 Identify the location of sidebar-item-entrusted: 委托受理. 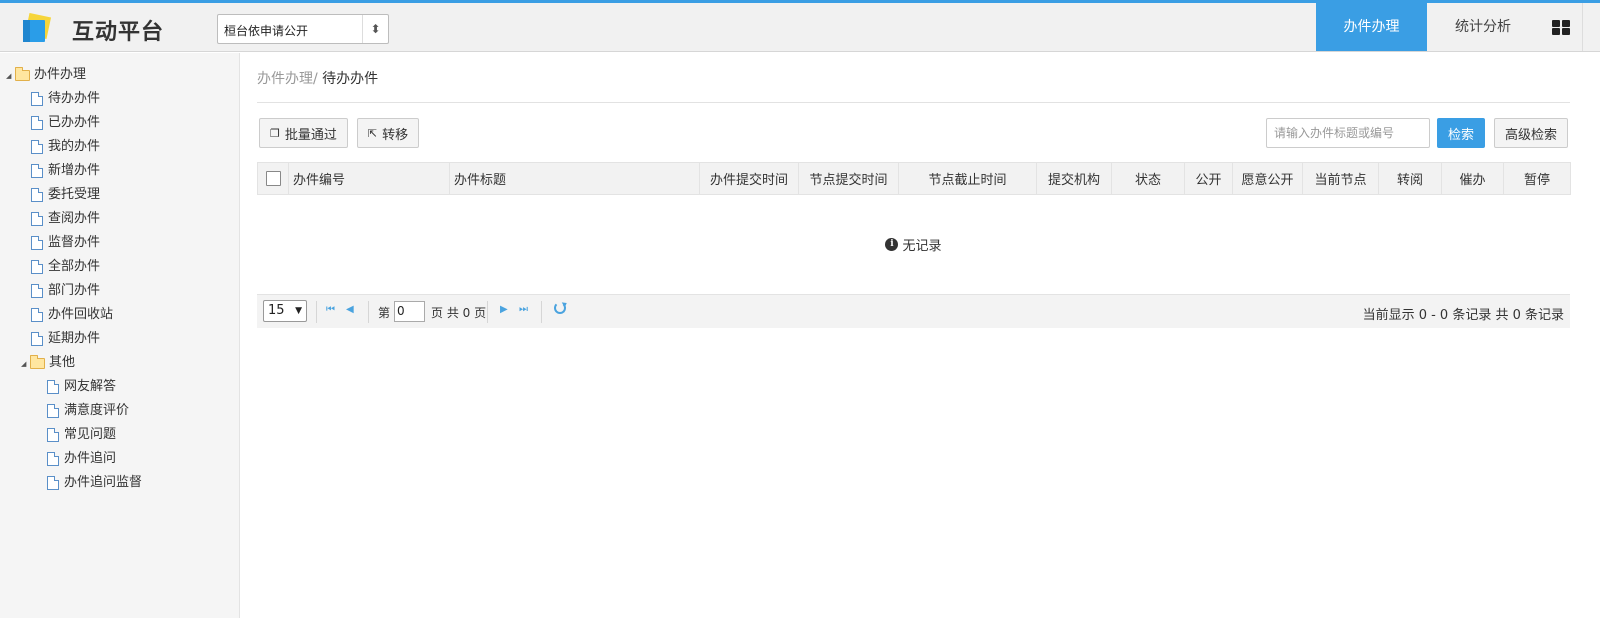
(119, 195).